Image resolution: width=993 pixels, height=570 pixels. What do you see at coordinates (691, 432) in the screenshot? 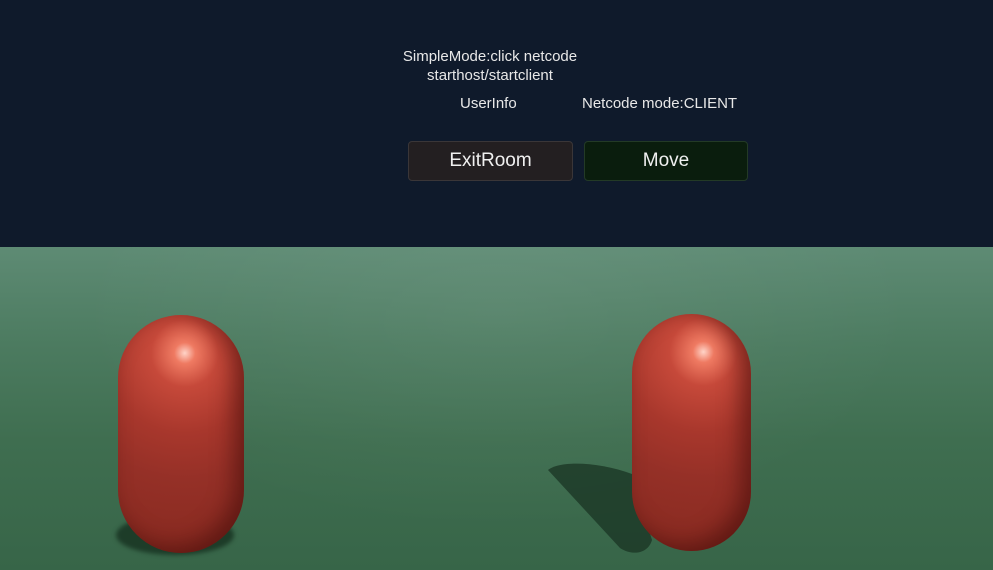
I see `player-capsule-right` at bounding box center [691, 432].